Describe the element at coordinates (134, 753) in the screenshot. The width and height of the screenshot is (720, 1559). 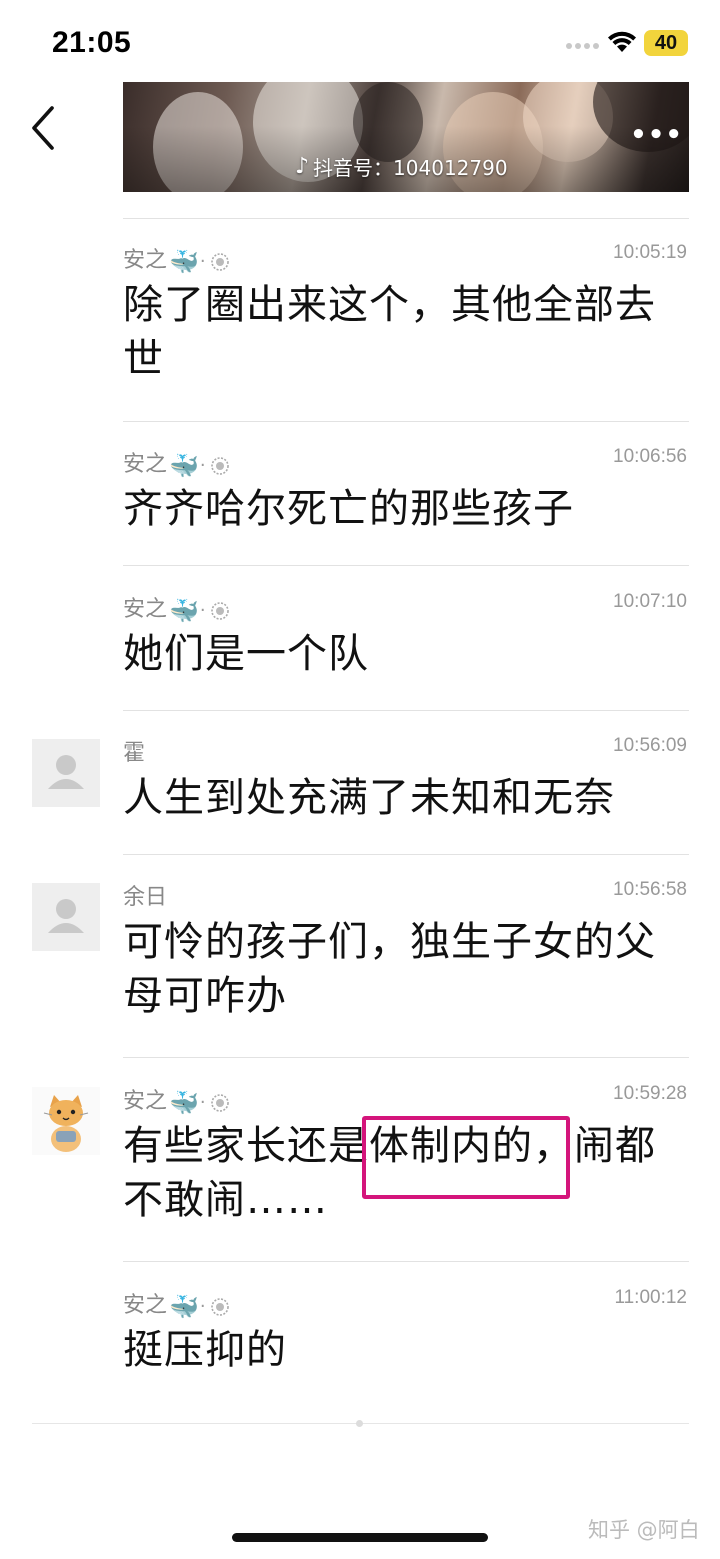
I see `sender-name: 霍` at that location.